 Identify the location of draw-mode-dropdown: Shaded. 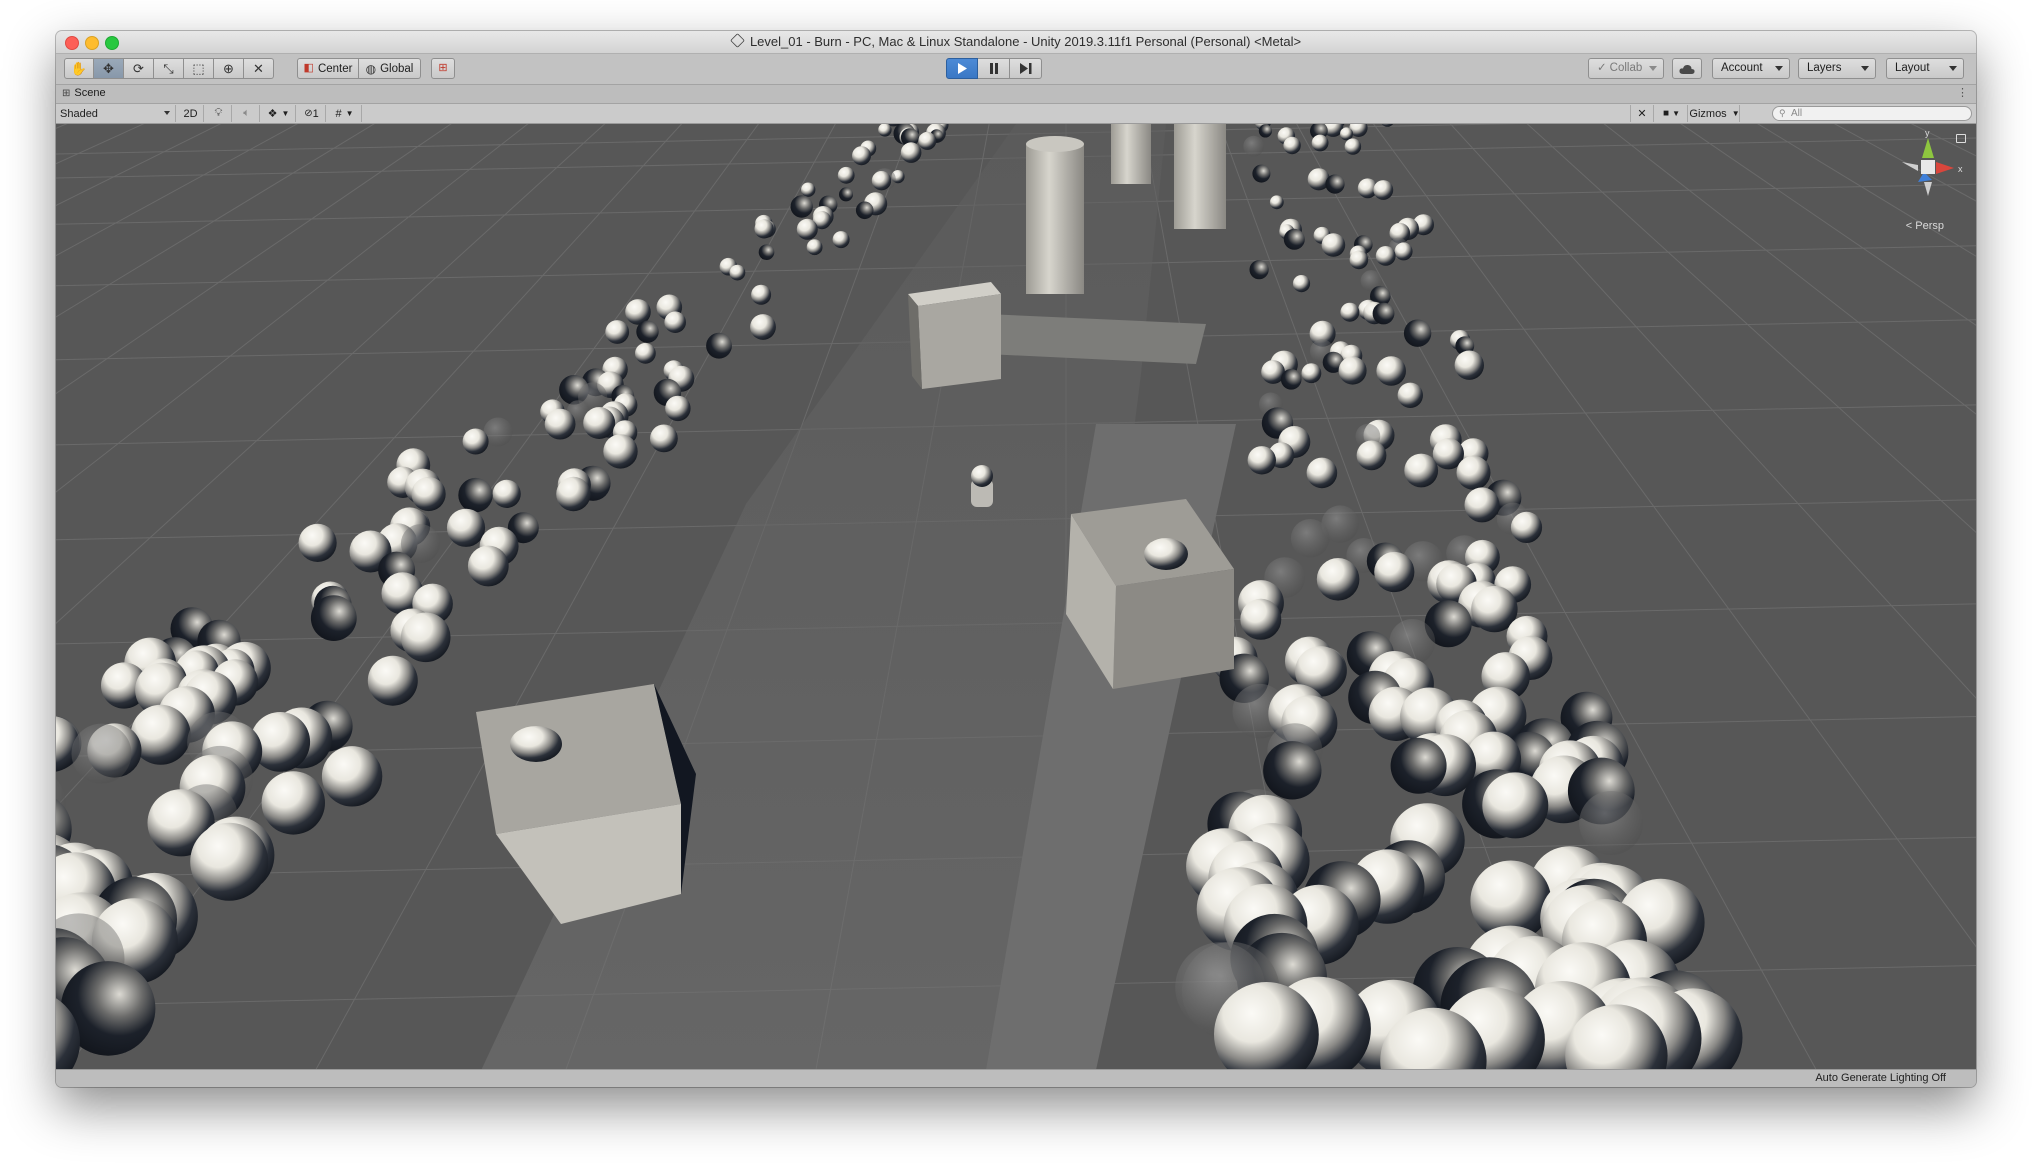
(116, 113).